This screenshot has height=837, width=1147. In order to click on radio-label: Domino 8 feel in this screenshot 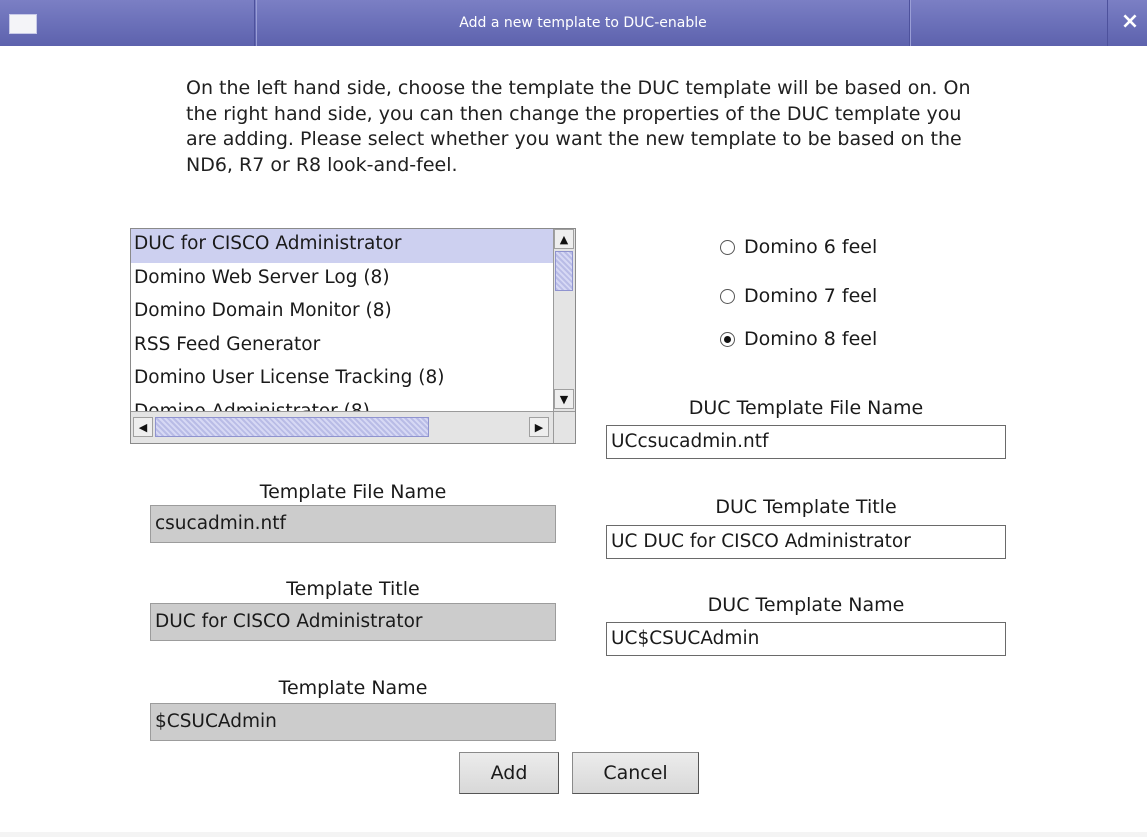, I will do `click(811, 339)`.